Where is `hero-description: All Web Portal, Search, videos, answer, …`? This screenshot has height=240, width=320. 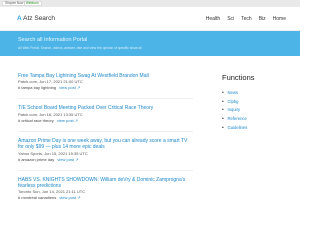
hero-description: All Web Portal, Search, videos, answer, … is located at coordinates (80, 48).